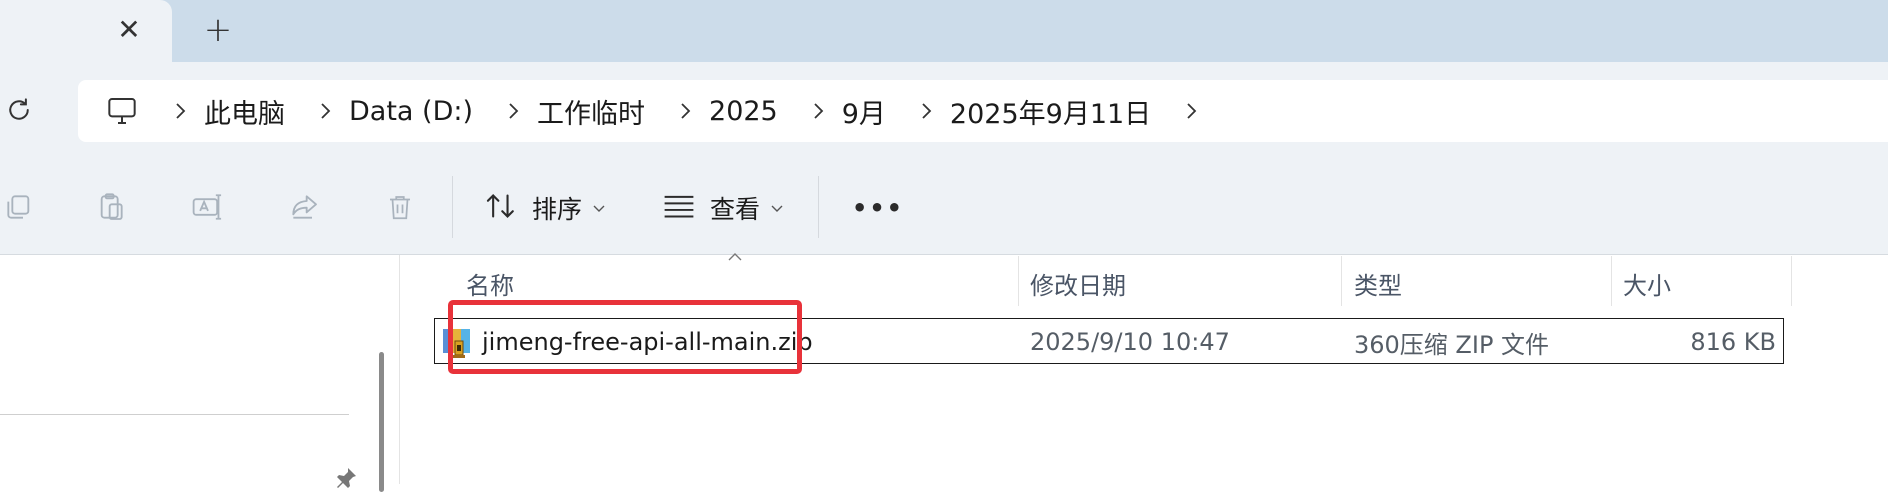  What do you see at coordinates (86, 31) in the screenshot?
I see `active-tab` at bounding box center [86, 31].